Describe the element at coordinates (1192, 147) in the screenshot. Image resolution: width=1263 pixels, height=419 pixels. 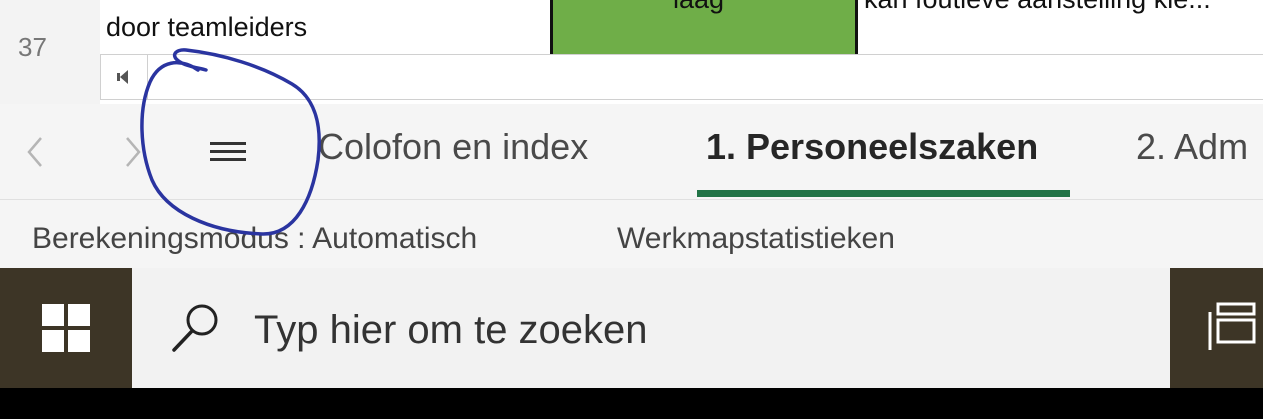
I see `tab-administratie: 2. Adm` at that location.